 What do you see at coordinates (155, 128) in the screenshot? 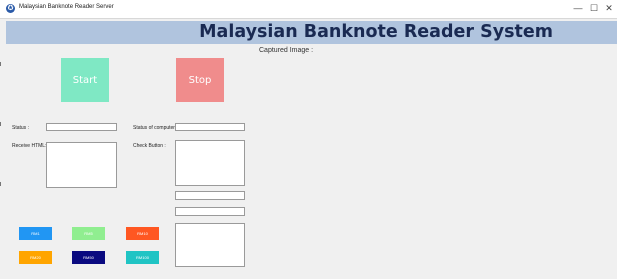
I see `status-of-computer-label: Status of computer :` at bounding box center [155, 128].